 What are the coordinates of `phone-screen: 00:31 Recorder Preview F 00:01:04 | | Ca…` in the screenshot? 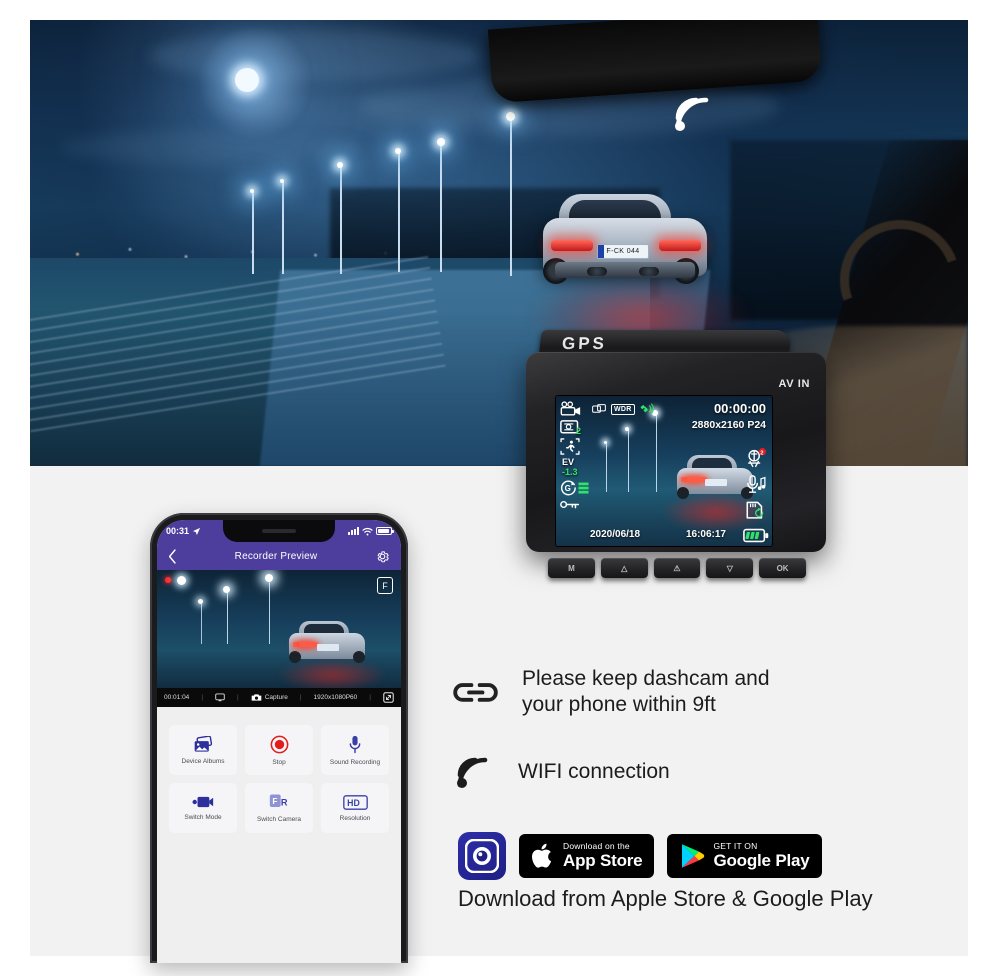 It's located at (279, 741).